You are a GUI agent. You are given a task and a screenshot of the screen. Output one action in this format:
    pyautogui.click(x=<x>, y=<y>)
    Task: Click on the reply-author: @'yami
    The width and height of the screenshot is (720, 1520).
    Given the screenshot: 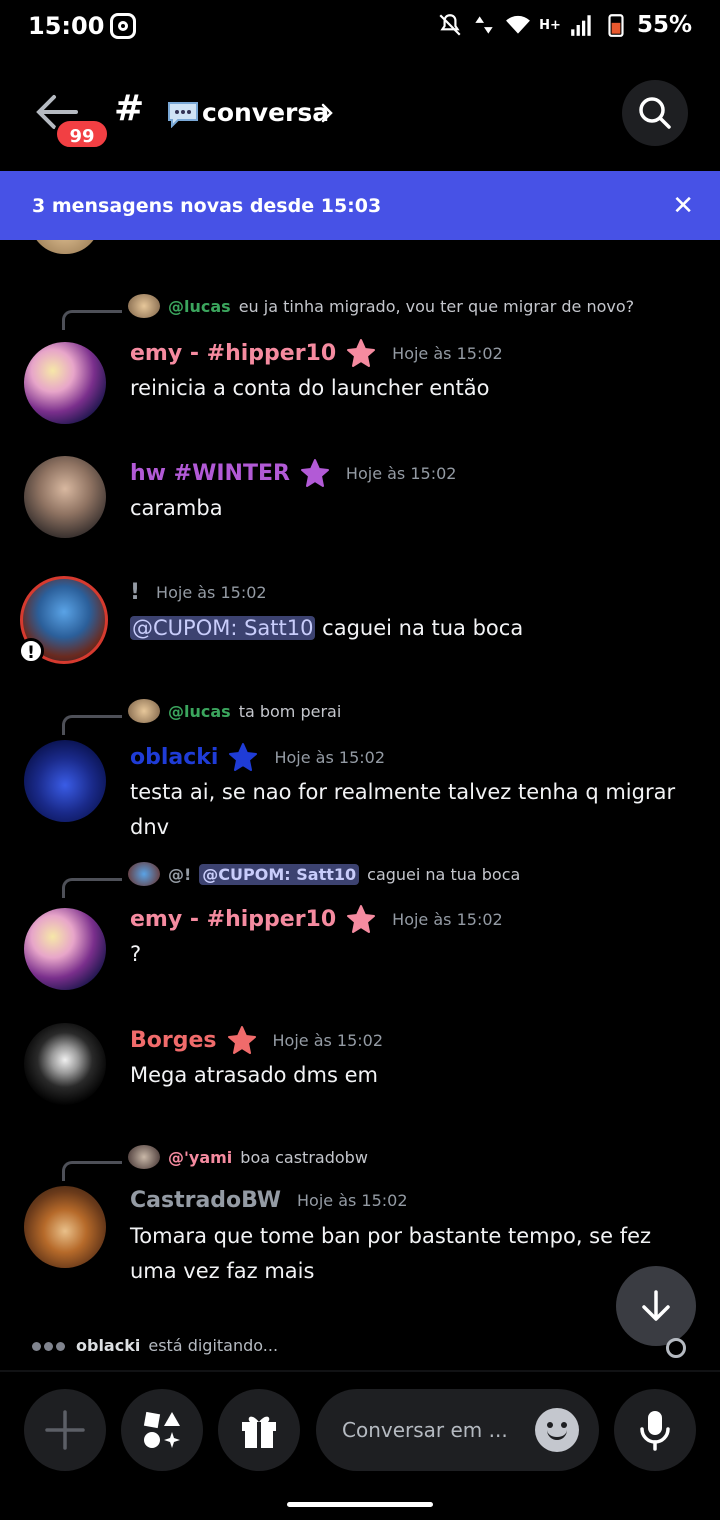 What is the action you would take?
    pyautogui.click(x=200, y=1157)
    